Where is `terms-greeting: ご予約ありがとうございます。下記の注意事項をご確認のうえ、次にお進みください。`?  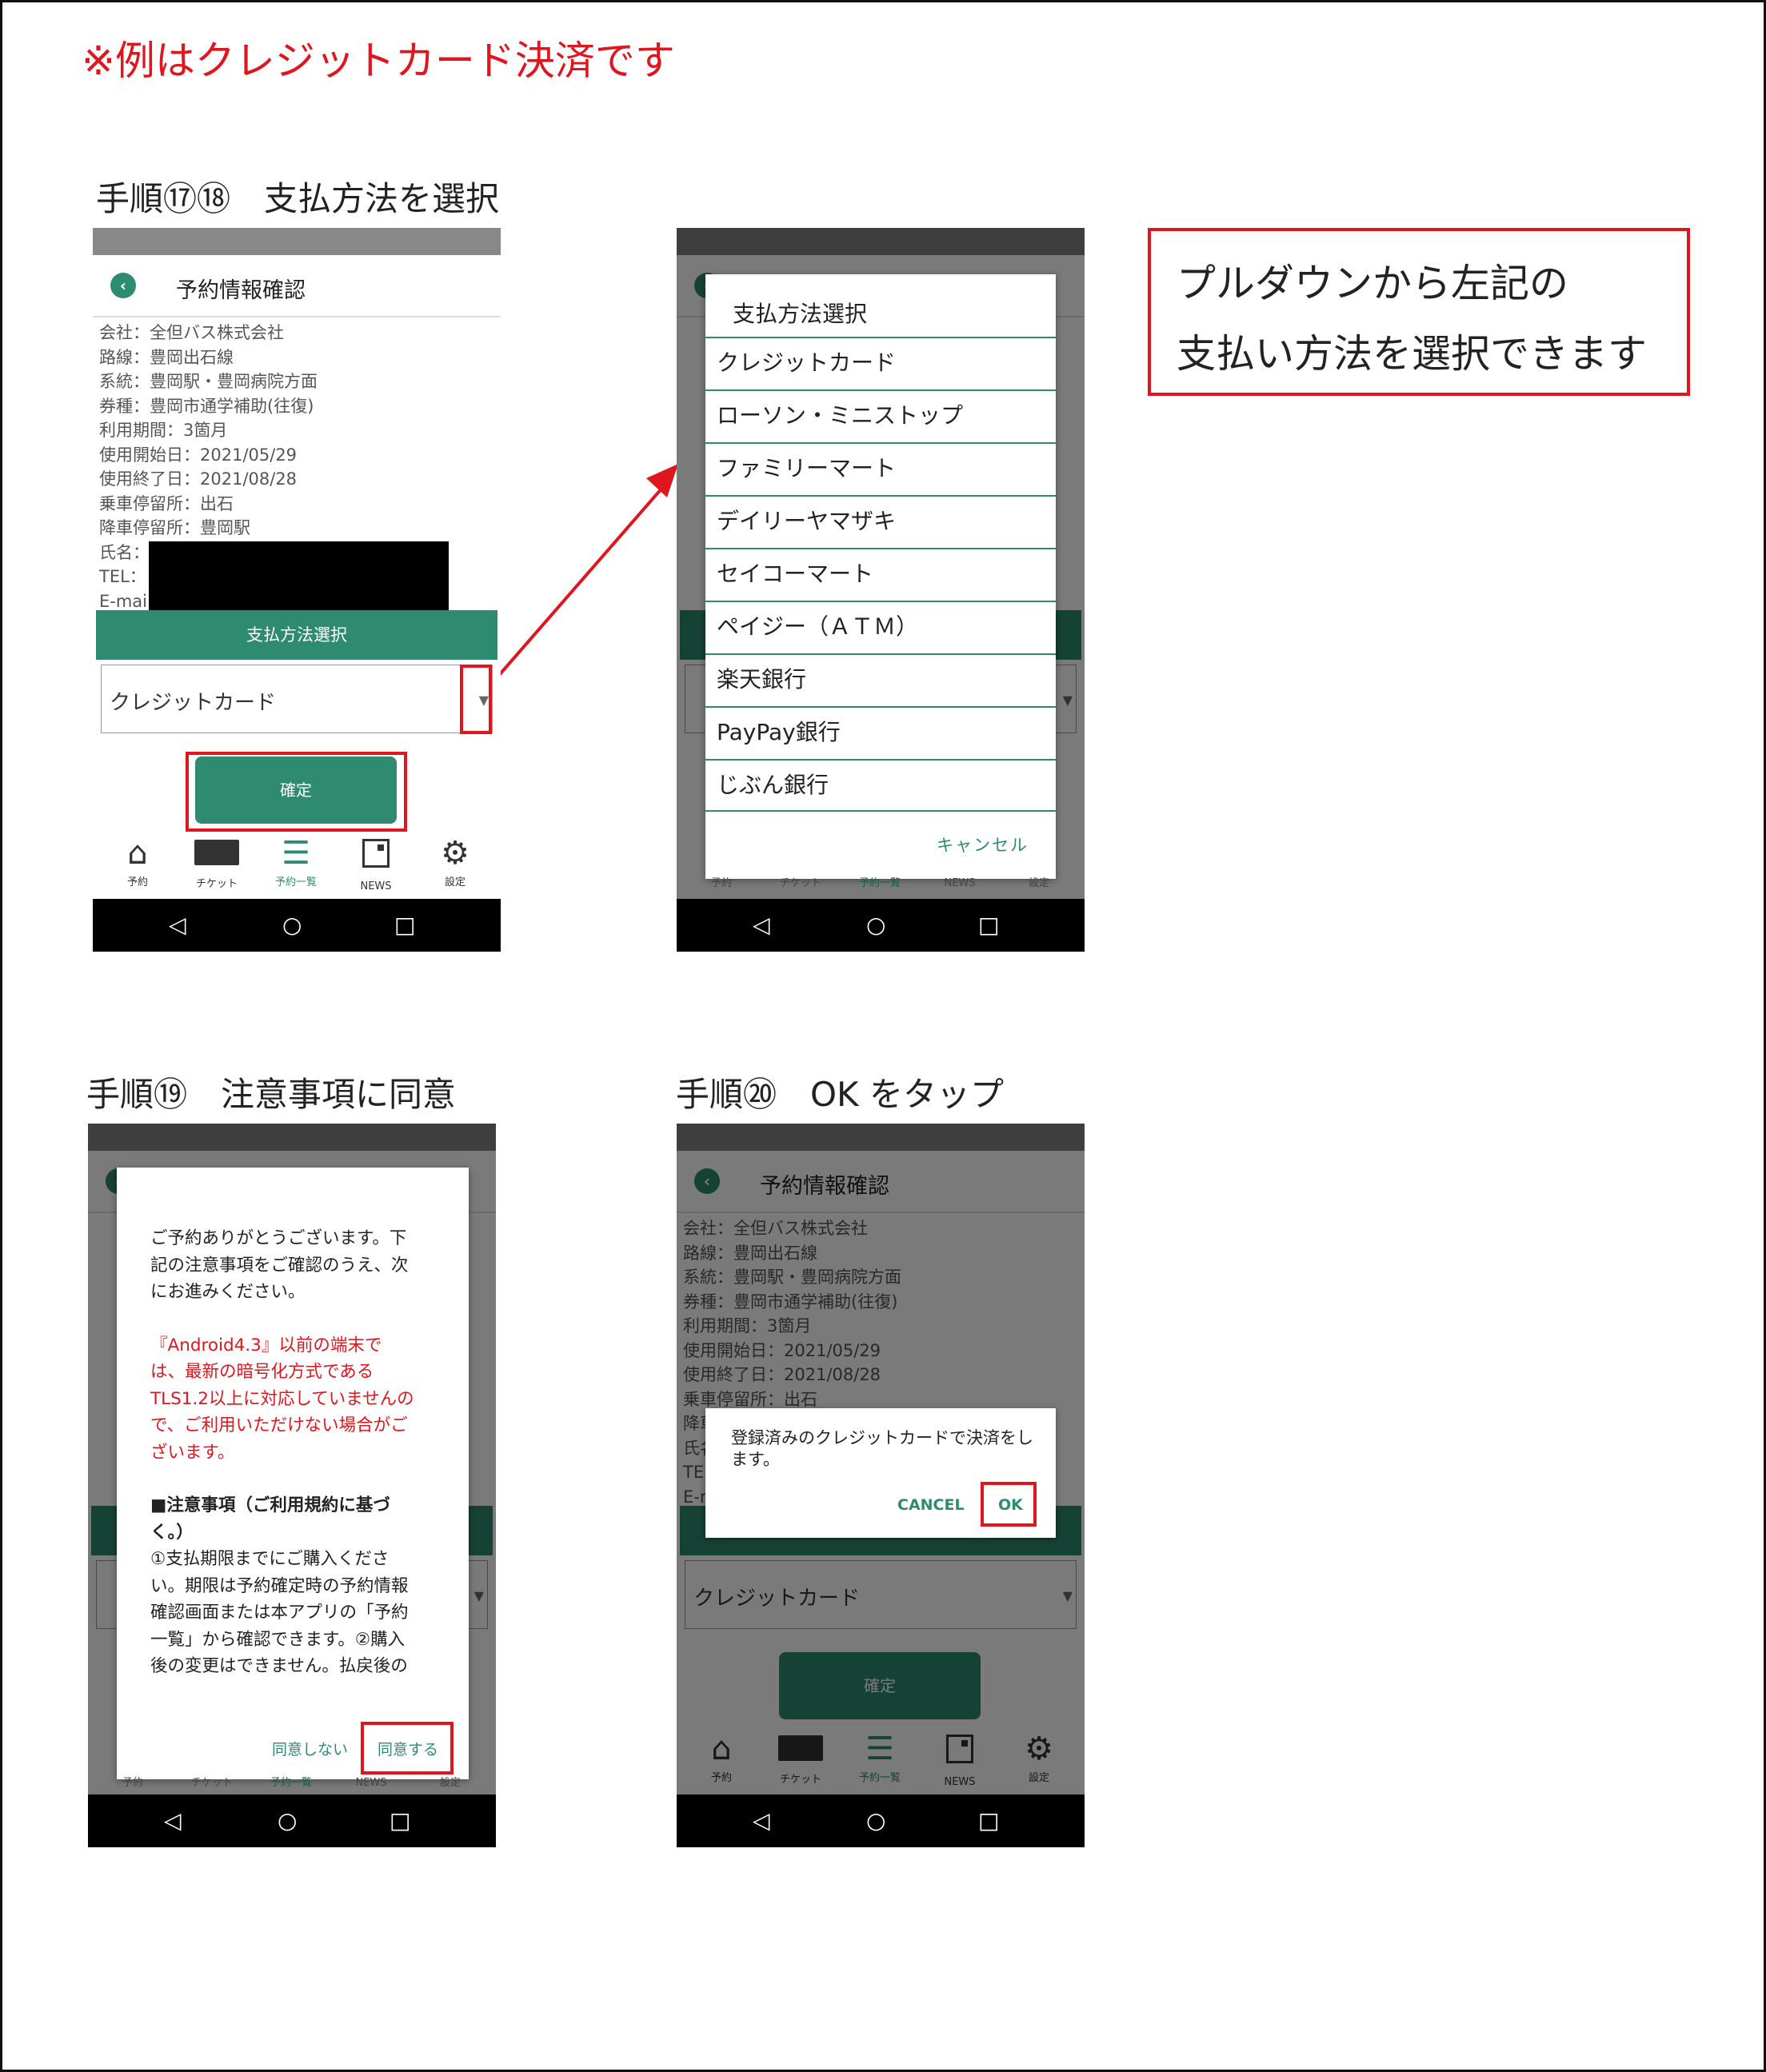 terms-greeting: ご予約ありがとうございます。下記の注意事項をご確認のうえ、次にお進みください。 is located at coordinates (279, 1265).